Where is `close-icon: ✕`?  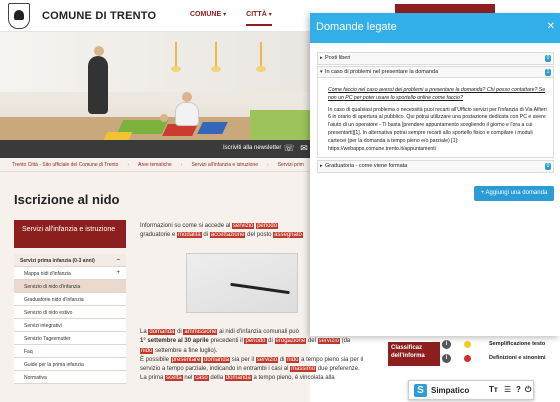 close-icon: ✕ is located at coordinates (551, 26).